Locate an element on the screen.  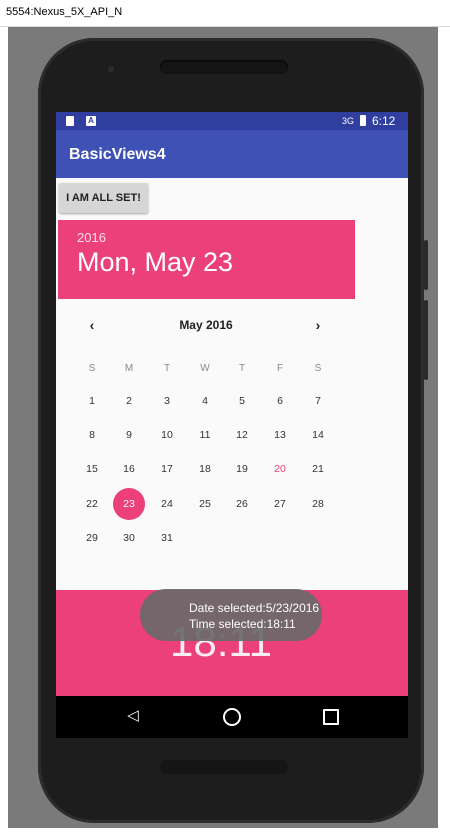
front-camera is located at coordinates (111, 69).